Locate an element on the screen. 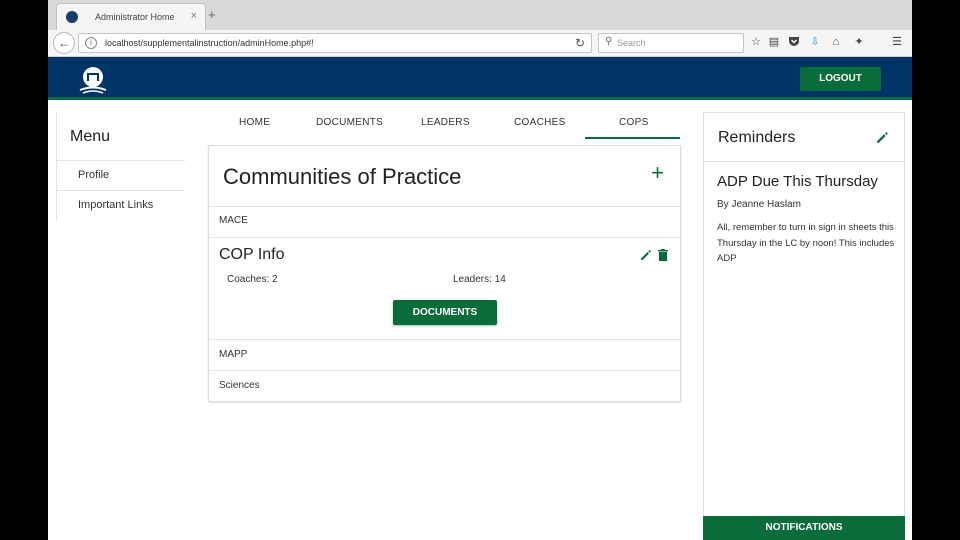 The height and width of the screenshot is (540, 960). search-input: ⚲ Search is located at coordinates (671, 43).